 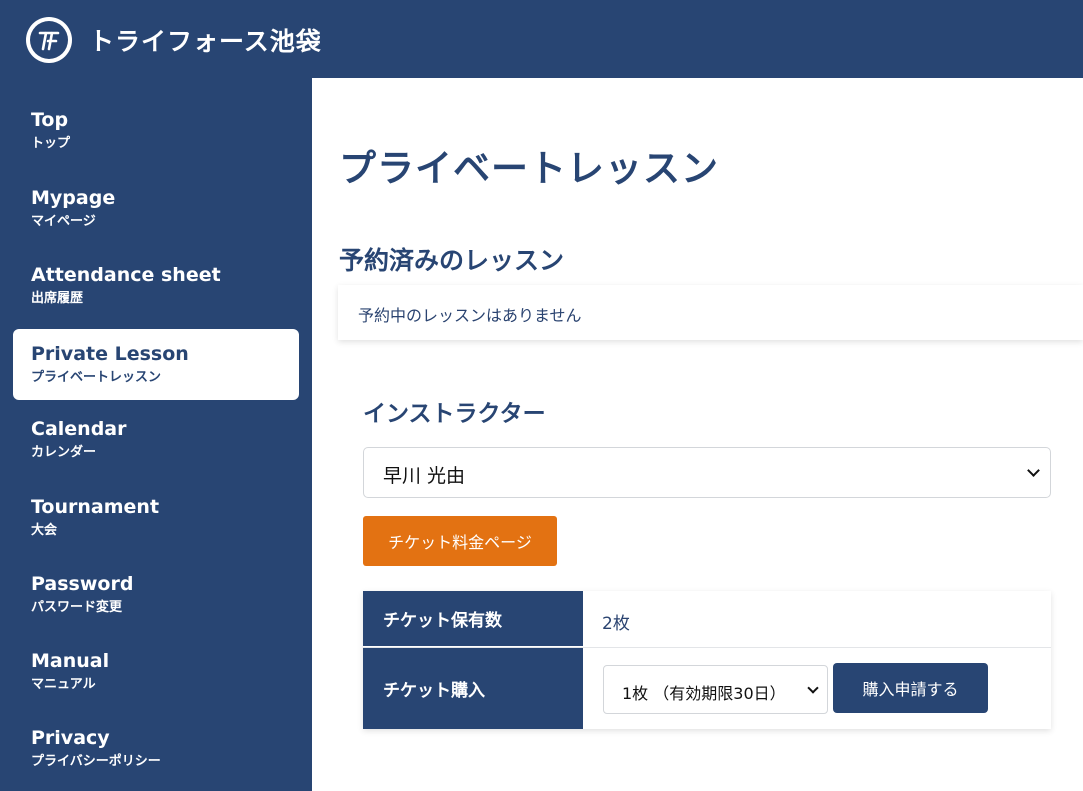 I want to click on sidebar-item-sublabel: 大会, so click(x=44, y=530).